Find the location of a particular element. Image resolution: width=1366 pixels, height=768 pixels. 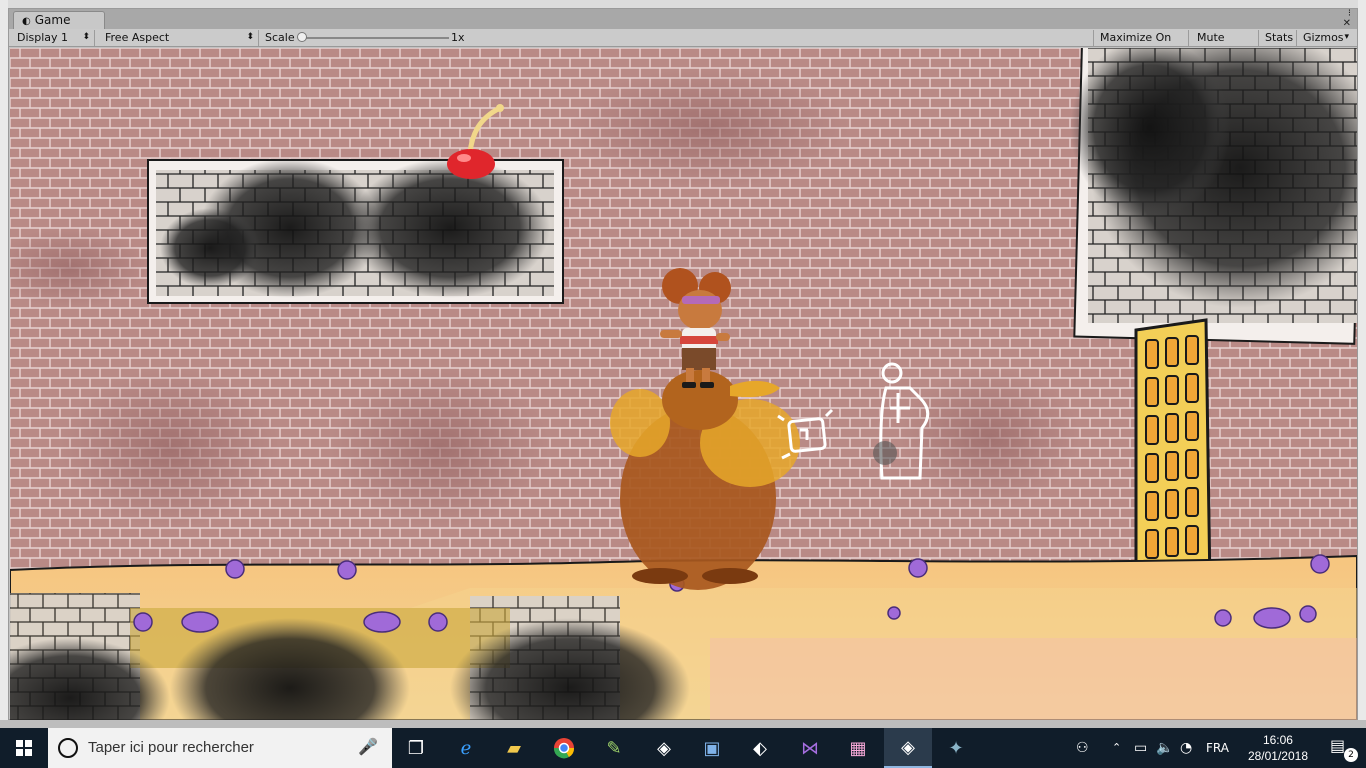

system-tray: ⚇ ⌃ ▭ 🔈 ◔ FRA 16:06 28/01/2018 ▤ 2 is located at coordinates (1211, 748).